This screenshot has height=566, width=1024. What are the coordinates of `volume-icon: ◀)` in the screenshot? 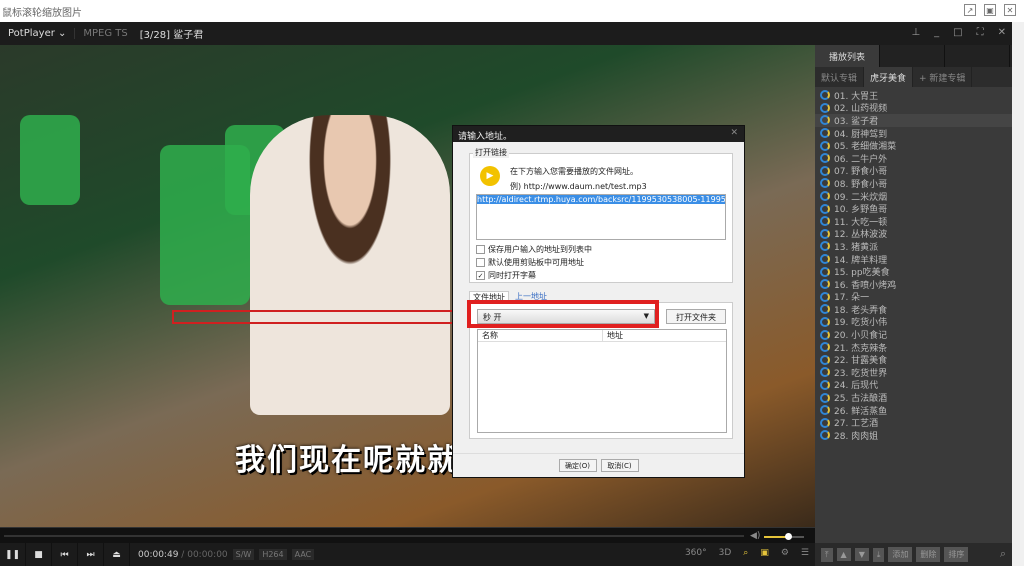 It's located at (755, 536).